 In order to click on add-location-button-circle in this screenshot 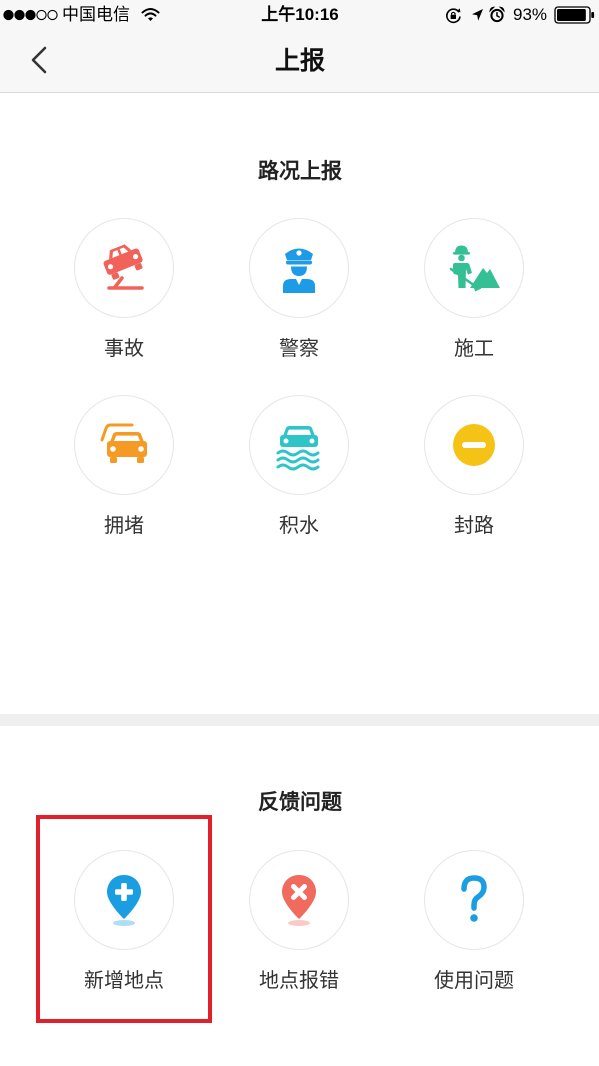, I will do `click(124, 900)`.